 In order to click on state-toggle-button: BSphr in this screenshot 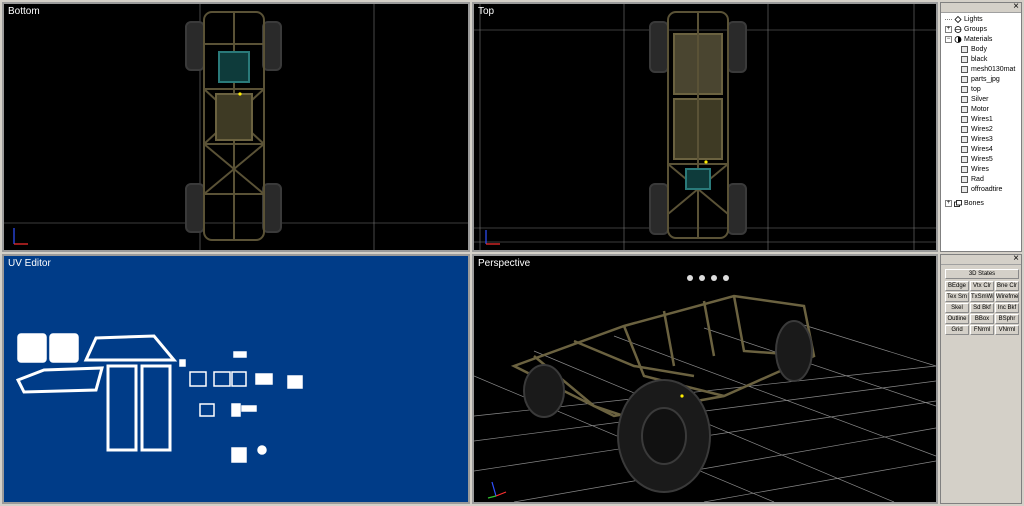, I will do `click(1007, 319)`.